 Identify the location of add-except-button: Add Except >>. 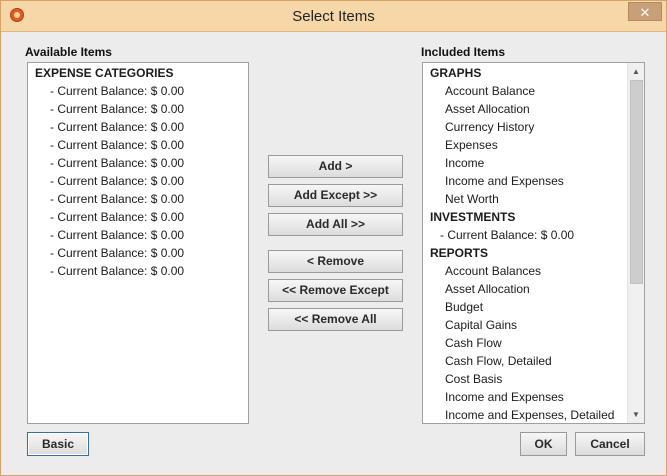
(335, 195).